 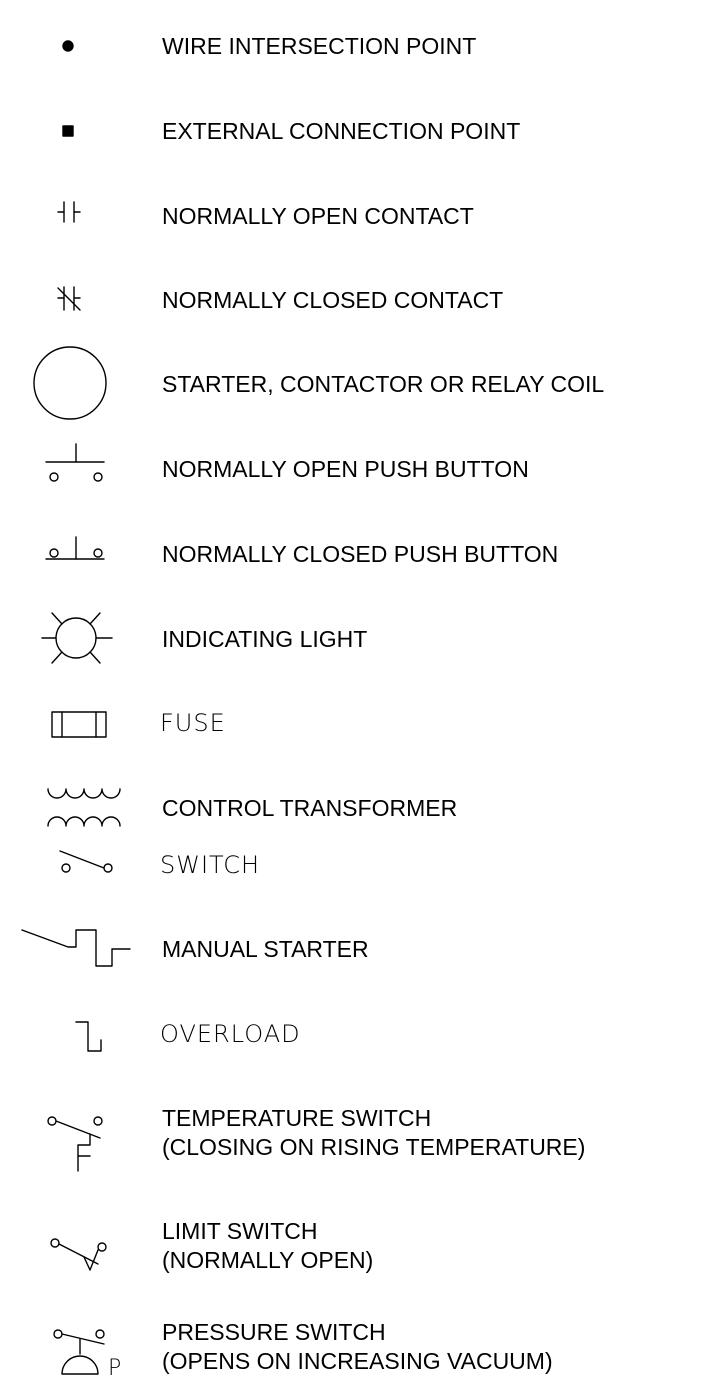 What do you see at coordinates (75, 1144) in the screenshot?
I see `temperature-switch-icon` at bounding box center [75, 1144].